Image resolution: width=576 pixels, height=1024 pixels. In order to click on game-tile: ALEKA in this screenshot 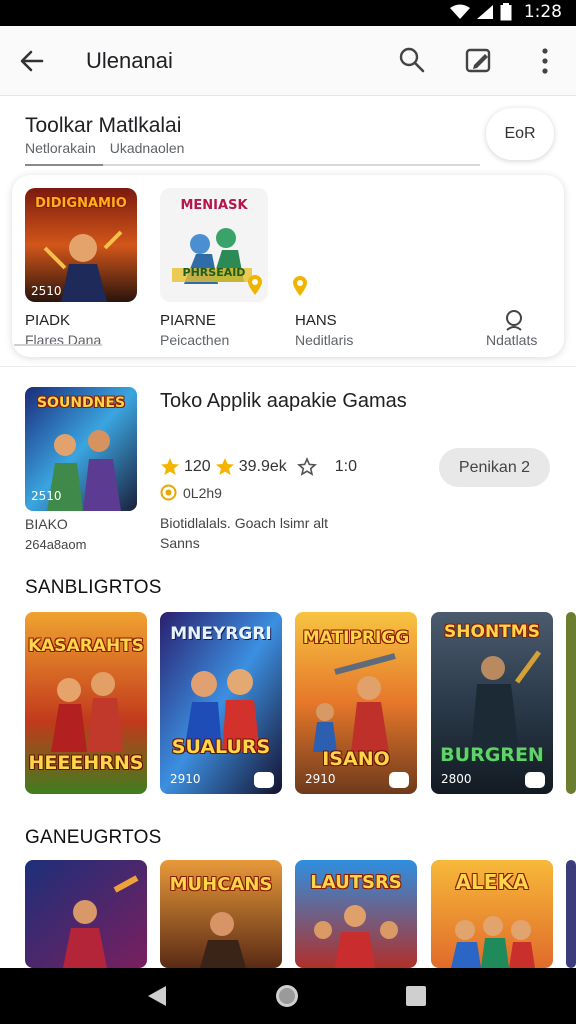, I will do `click(492, 914)`.